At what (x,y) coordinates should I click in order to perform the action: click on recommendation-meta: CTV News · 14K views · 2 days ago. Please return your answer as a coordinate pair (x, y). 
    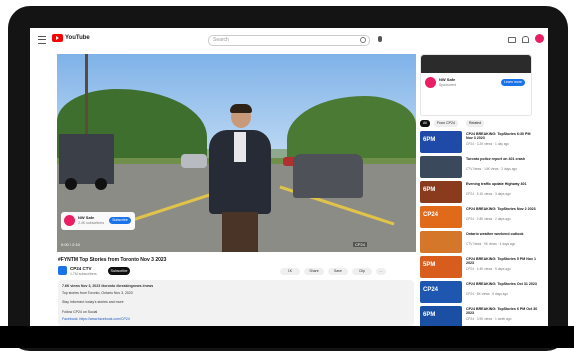
    Looking at the image, I should click on (492, 169).